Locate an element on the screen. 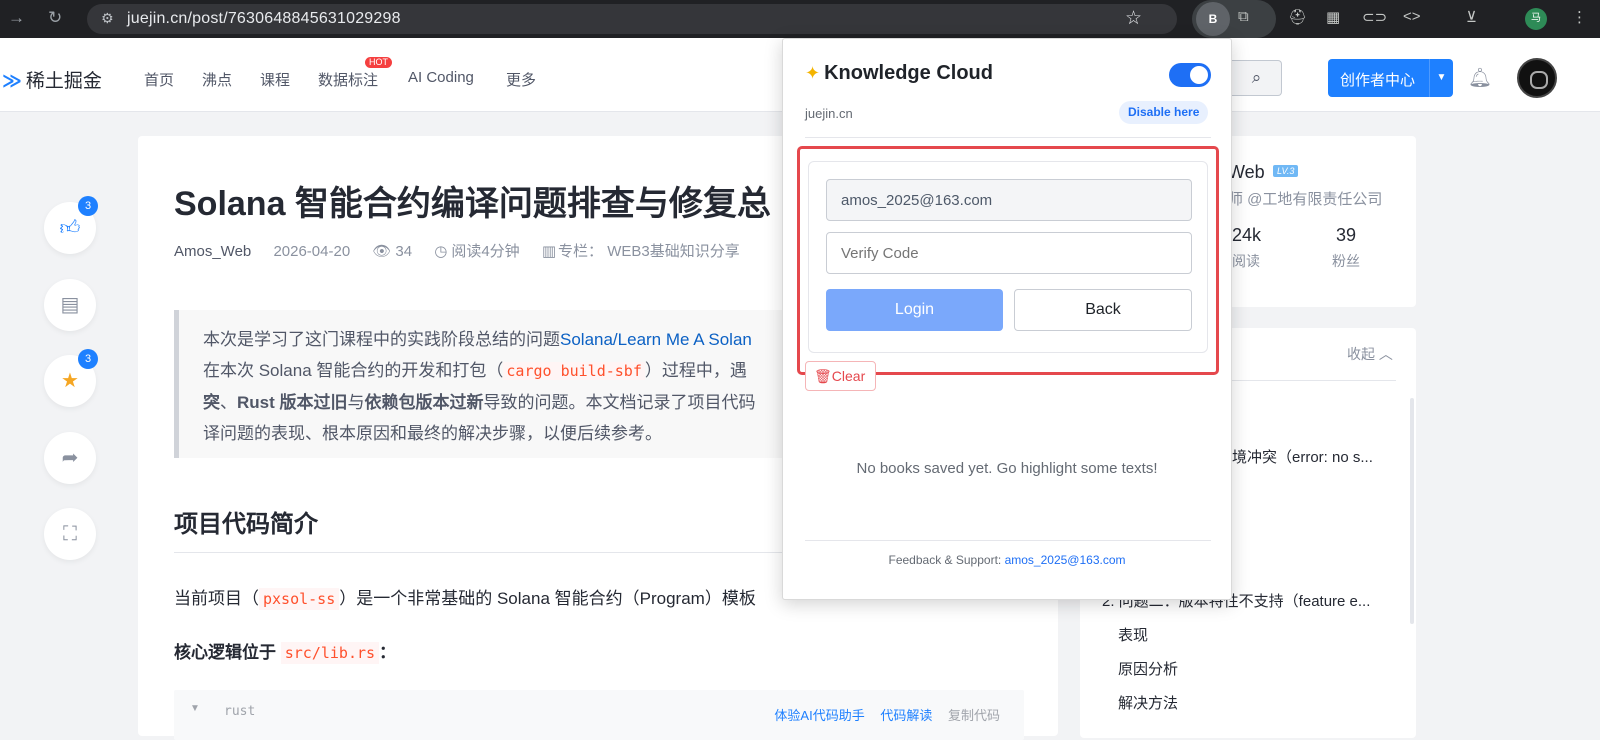  toc-collapse-button: 收起 ︿ is located at coordinates (1370, 354).